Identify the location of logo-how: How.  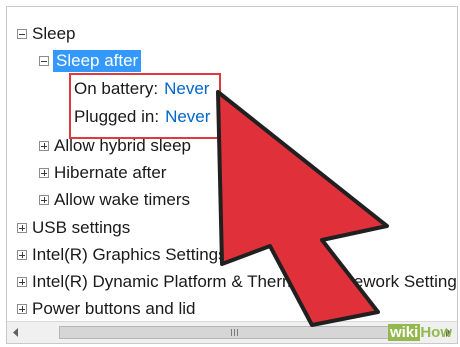
(436, 332).